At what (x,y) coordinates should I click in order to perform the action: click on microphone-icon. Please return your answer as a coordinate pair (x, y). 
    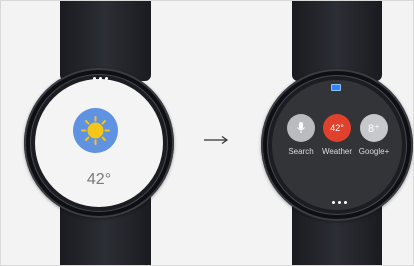
    Looking at the image, I should click on (301, 128).